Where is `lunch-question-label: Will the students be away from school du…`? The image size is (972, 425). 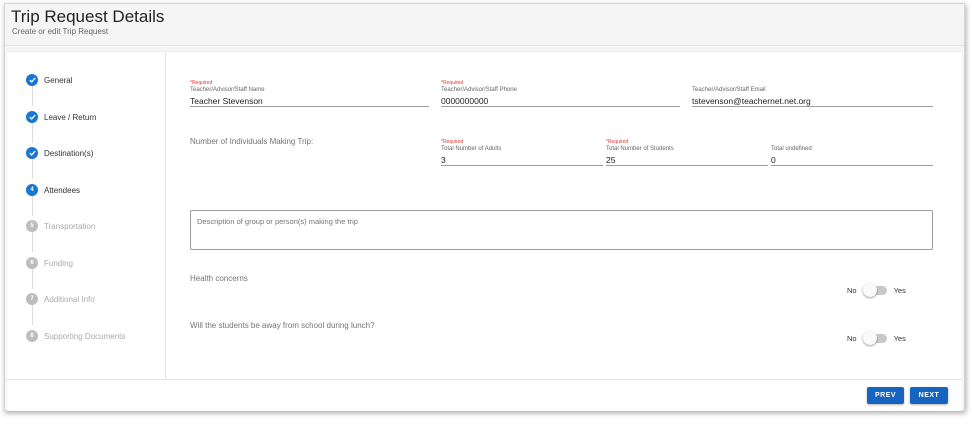
lunch-question-label: Will the students be away from school du… is located at coordinates (282, 325).